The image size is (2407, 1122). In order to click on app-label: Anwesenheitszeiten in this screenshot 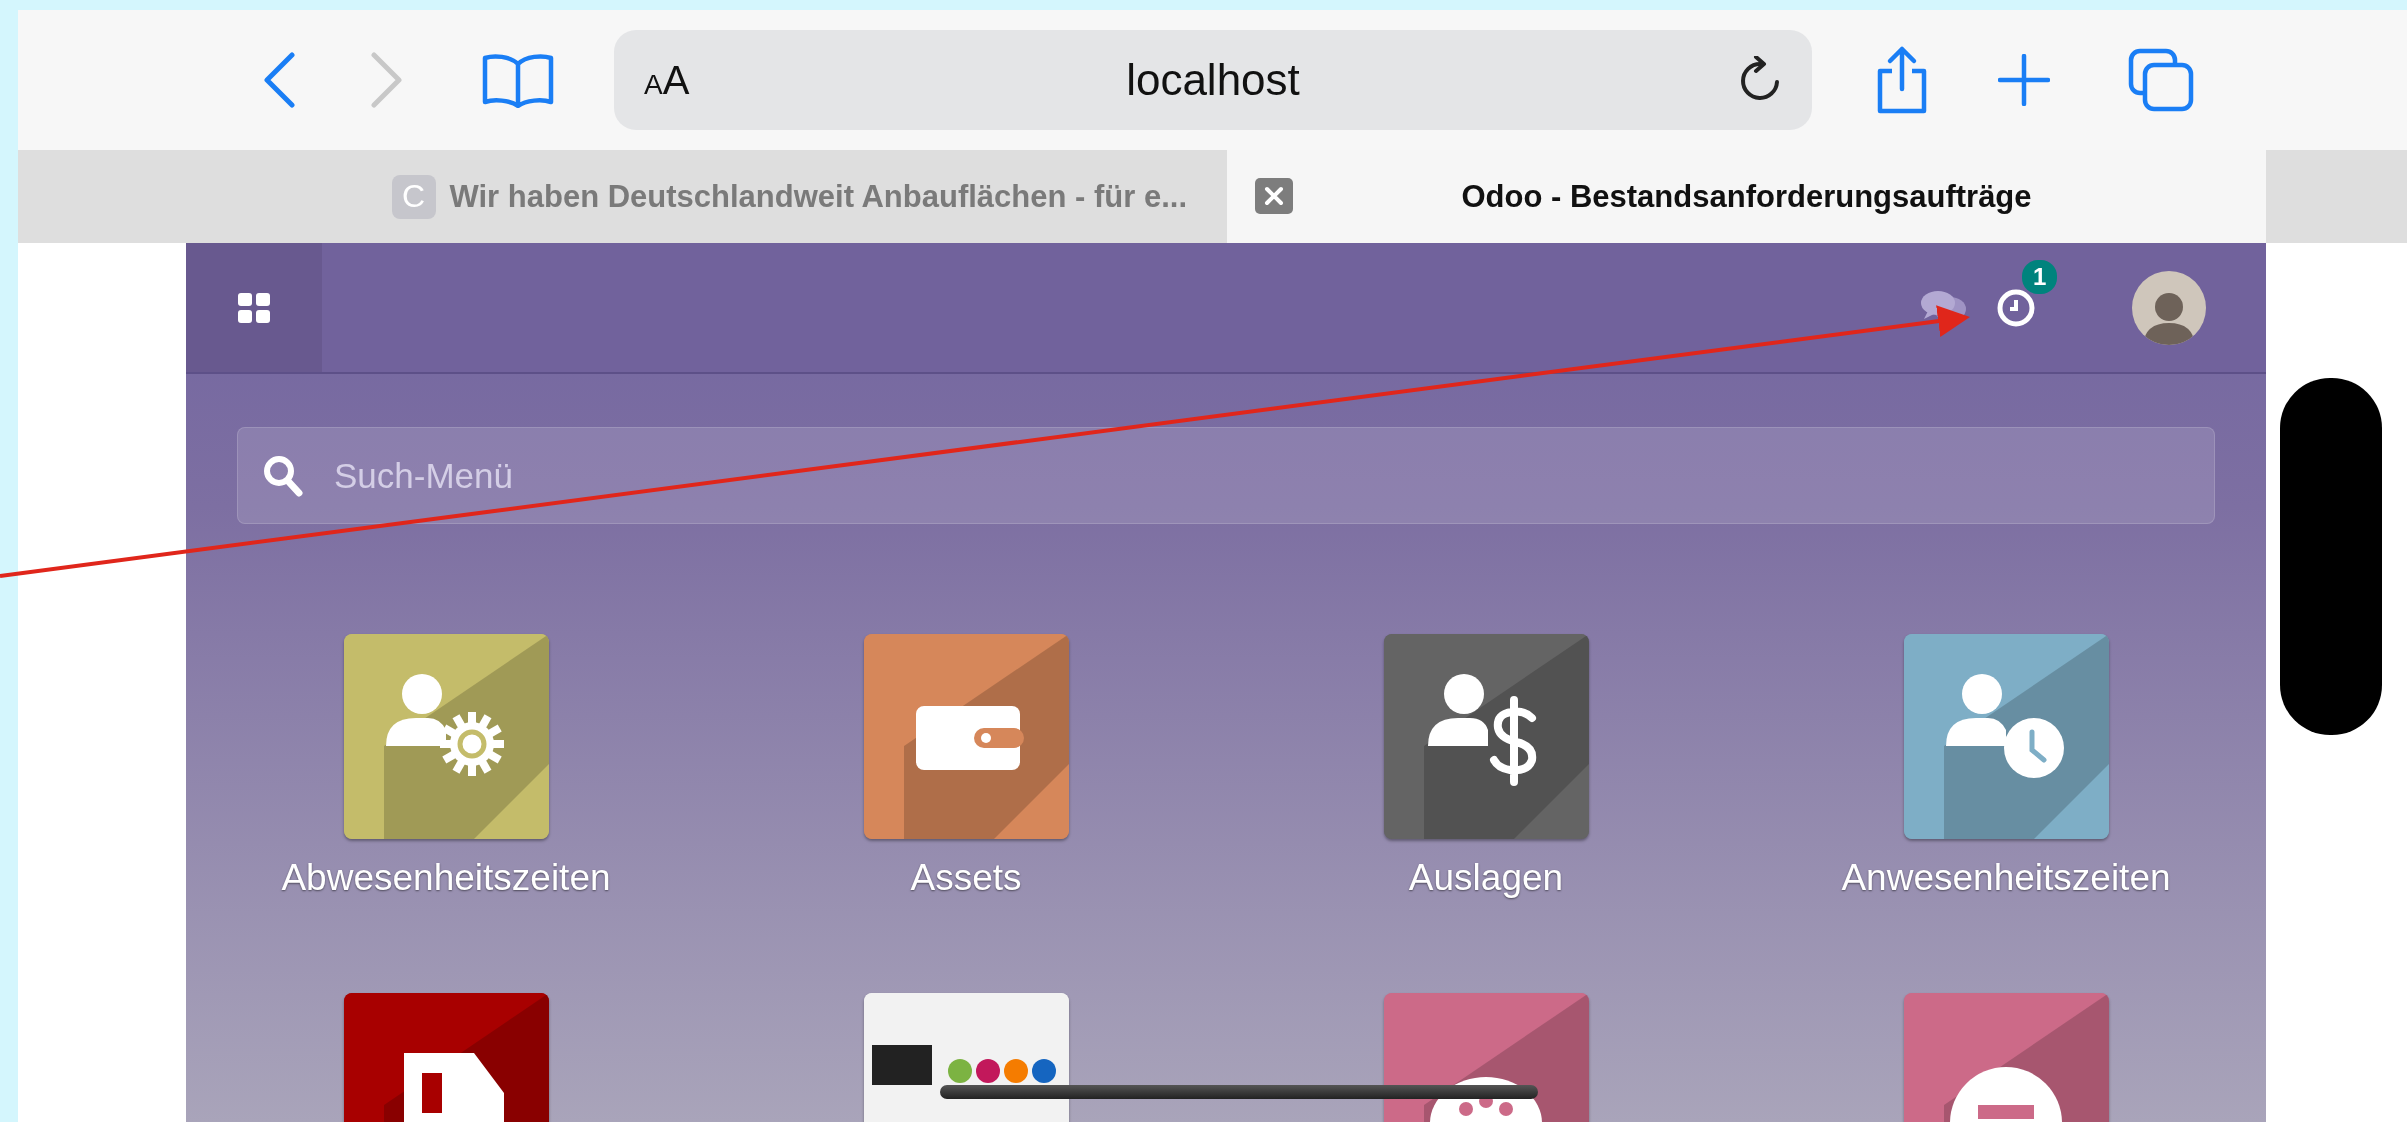, I will do `click(2006, 878)`.